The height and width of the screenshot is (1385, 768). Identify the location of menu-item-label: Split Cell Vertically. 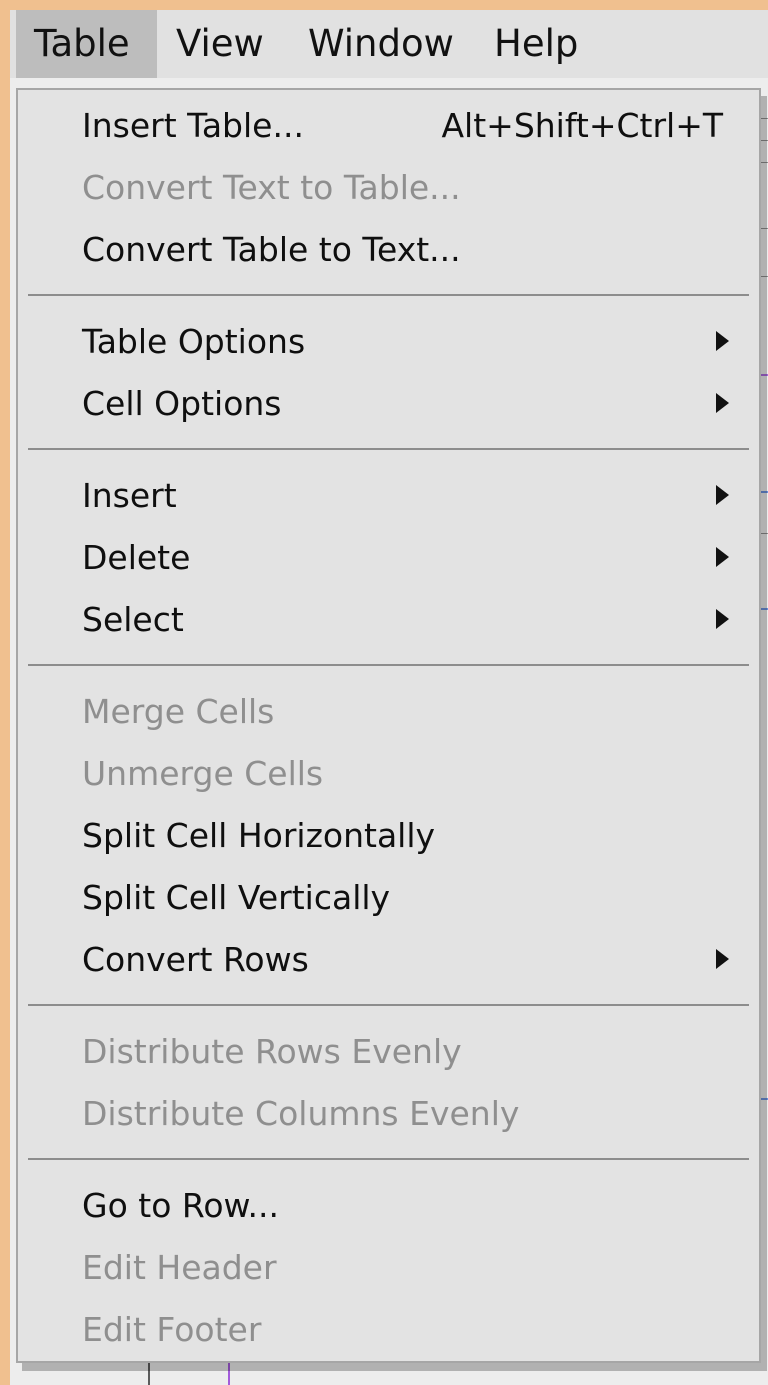
(236, 897).